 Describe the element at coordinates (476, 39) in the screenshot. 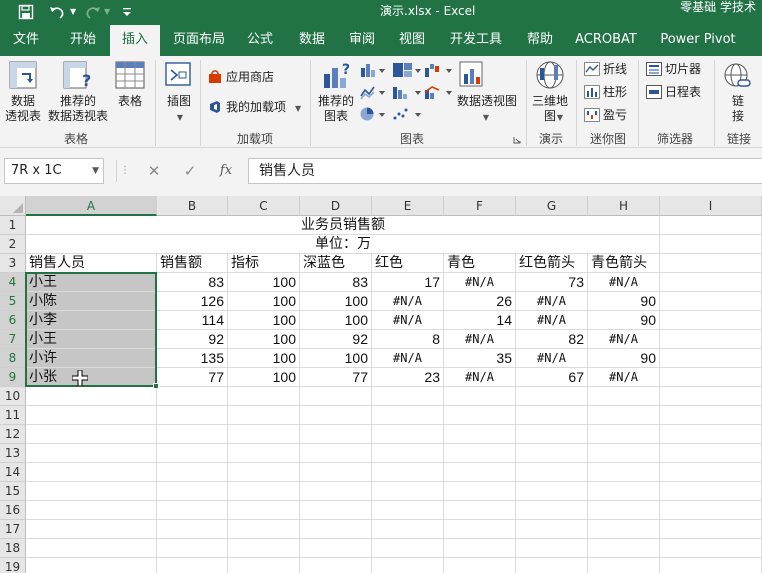

I see `tab-developer: 开发工具` at that location.